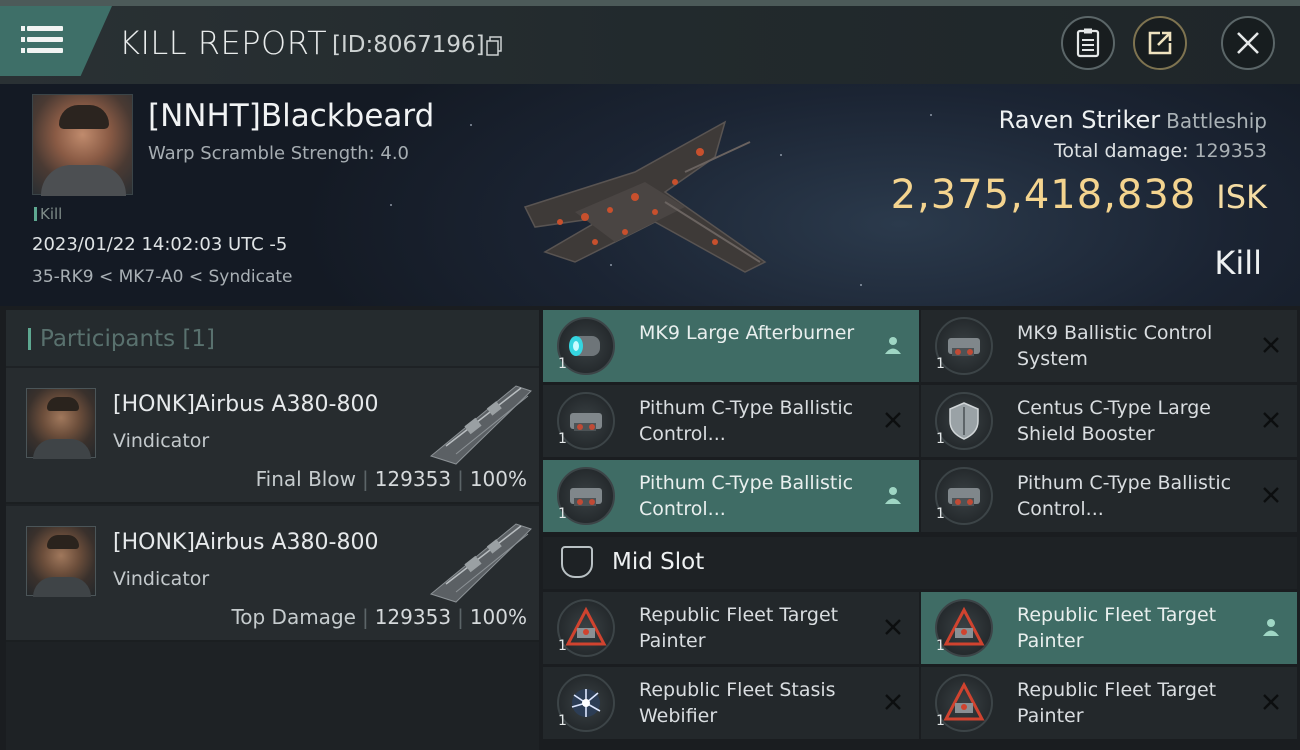 The image size is (1300, 750). I want to click on module-name: Republic Fleet Stasis Webifier, so click(737, 703).